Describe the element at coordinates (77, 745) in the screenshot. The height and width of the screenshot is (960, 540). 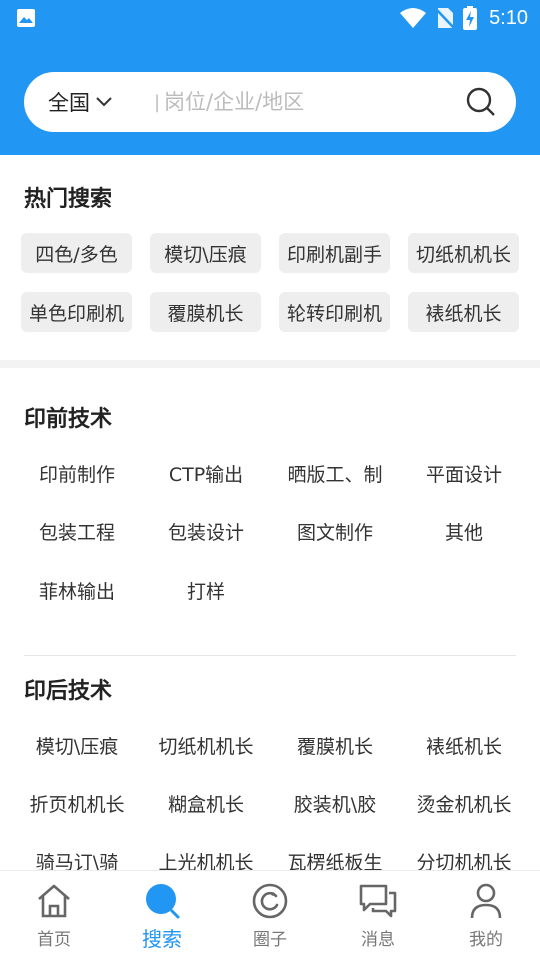
I see `postpress-item: 模切\压痕` at that location.